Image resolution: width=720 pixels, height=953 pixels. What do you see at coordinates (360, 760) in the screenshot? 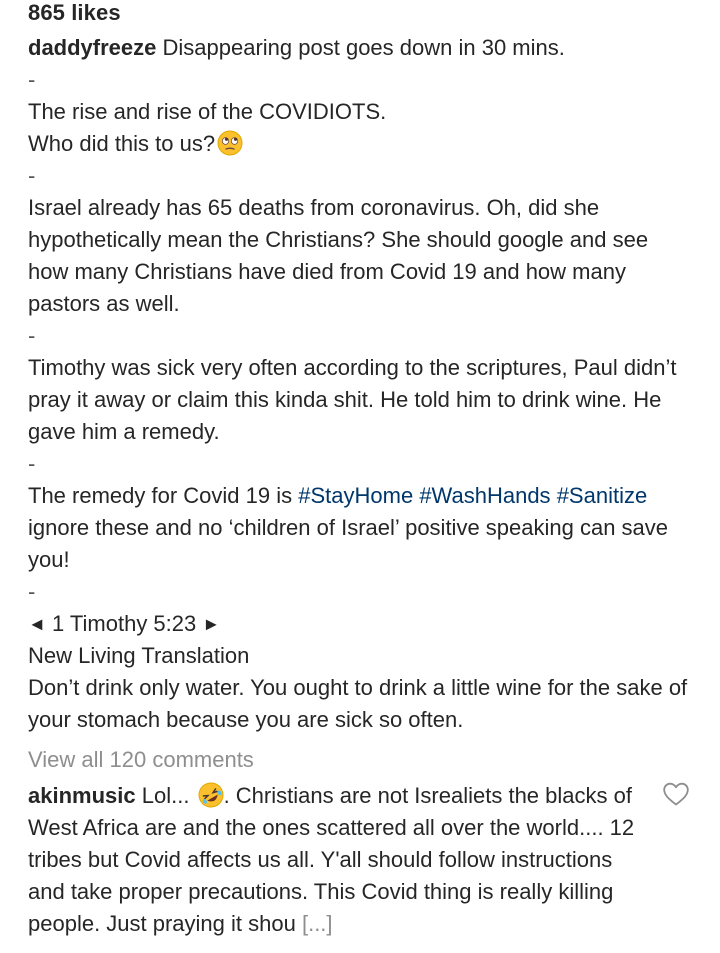
I see `view-all-comments-link: View all 120 comments` at bounding box center [360, 760].